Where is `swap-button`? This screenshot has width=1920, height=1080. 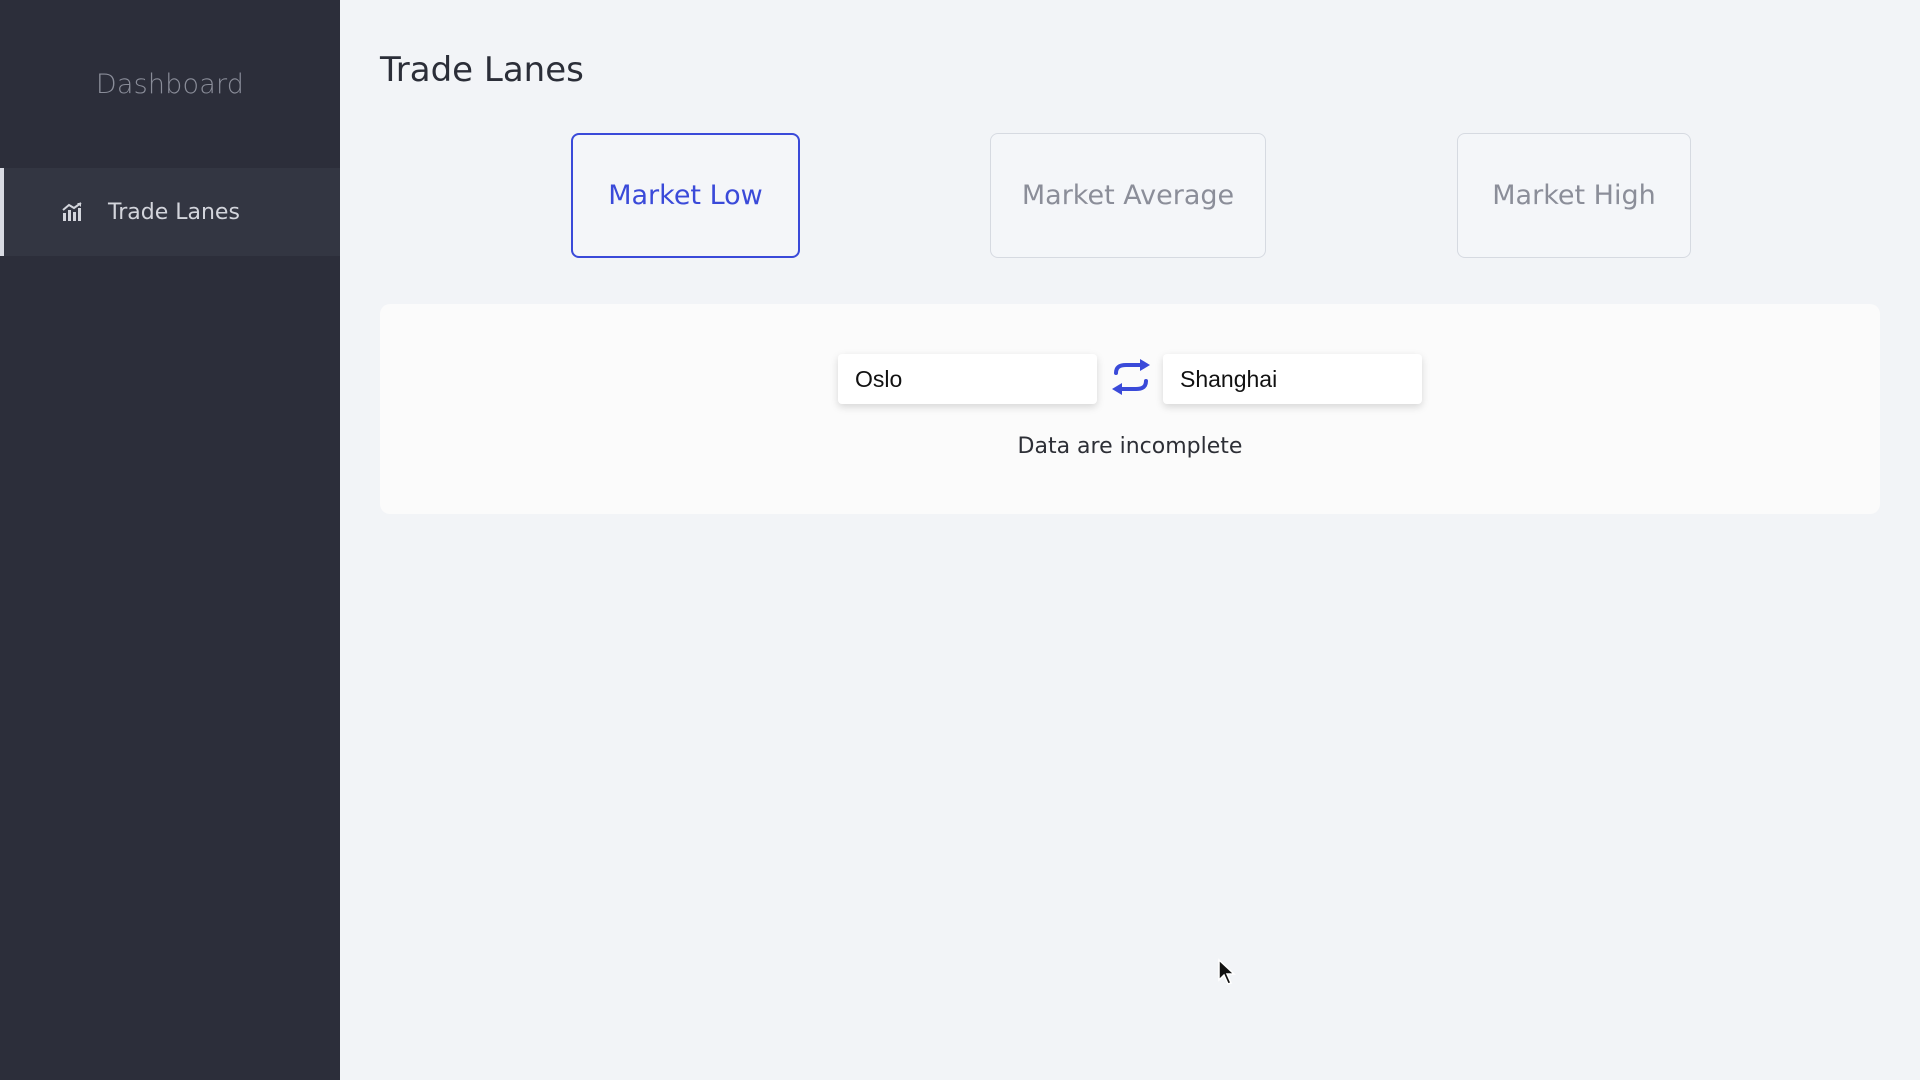
swap-button is located at coordinates (1131, 379).